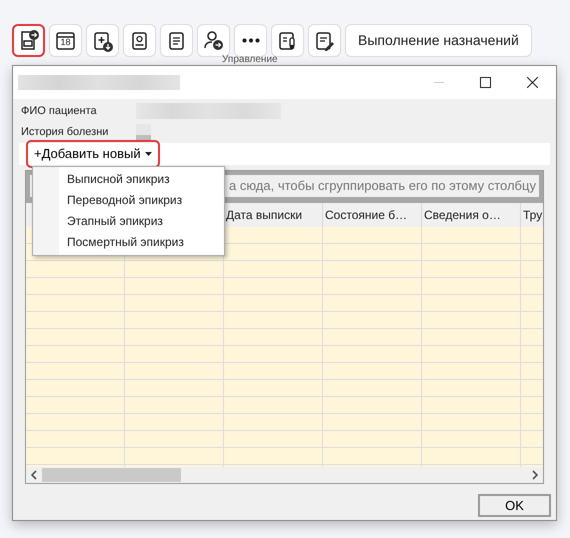 The height and width of the screenshot is (538, 570). I want to click on close-icon, so click(532, 82).